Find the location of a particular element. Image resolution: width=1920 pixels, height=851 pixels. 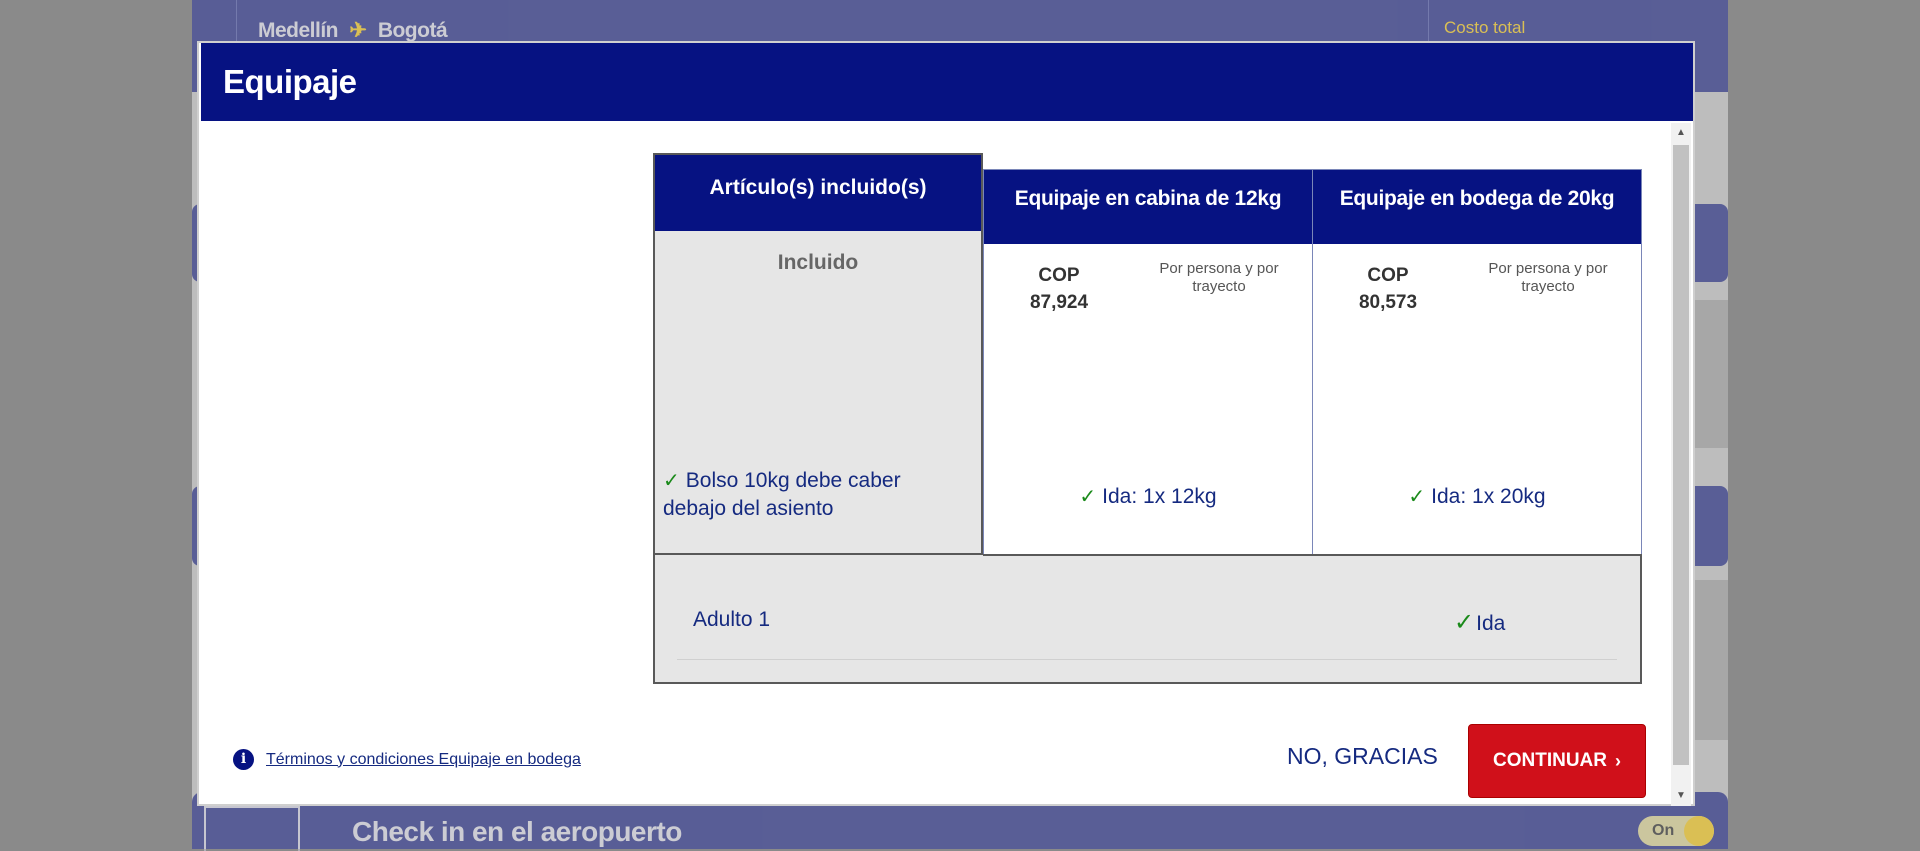

checkin-toggle: On is located at coordinates (1676, 831).